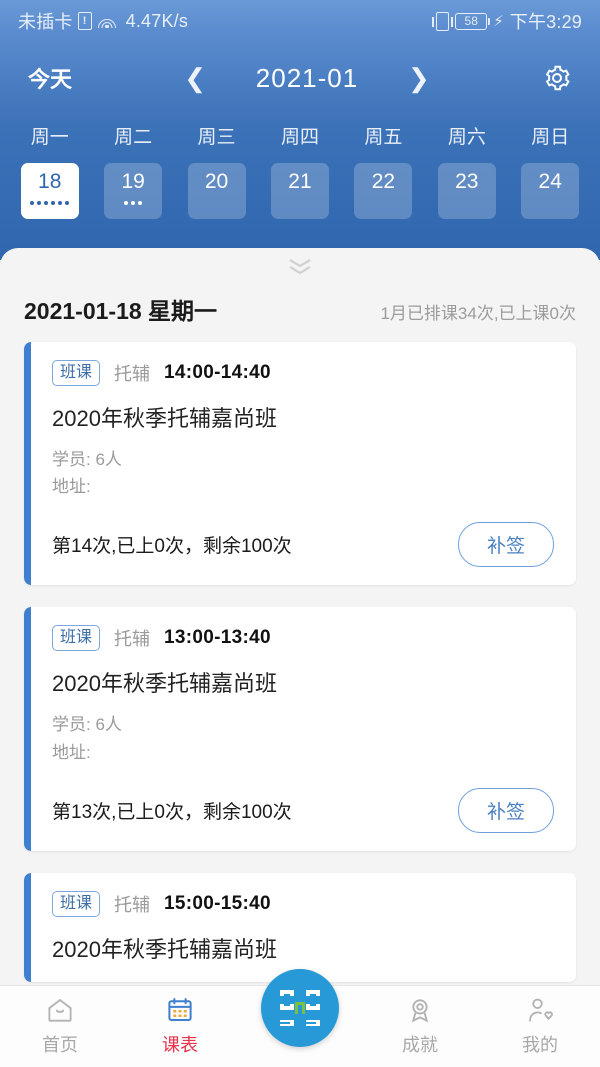 The image size is (600, 1067). I want to click on day-number: 20, so click(216, 181).